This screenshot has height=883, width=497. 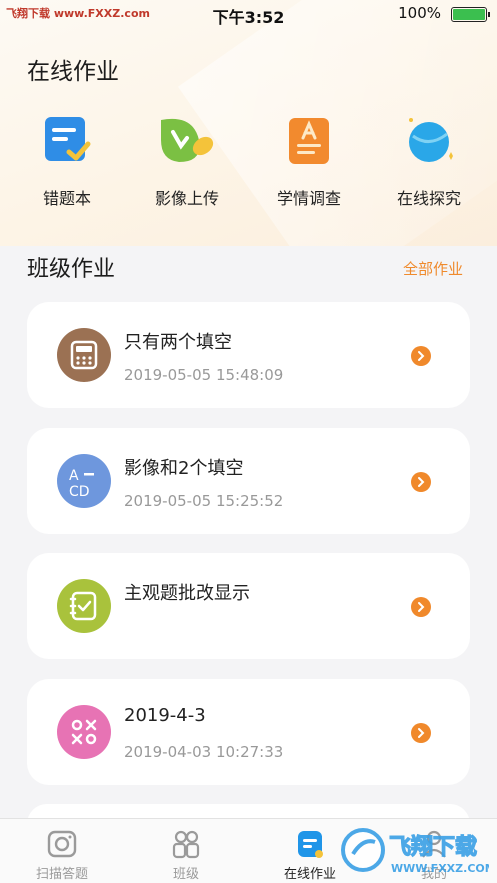 What do you see at coordinates (184, 468) in the screenshot?
I see `assignment-title: 影像和2个填空` at bounding box center [184, 468].